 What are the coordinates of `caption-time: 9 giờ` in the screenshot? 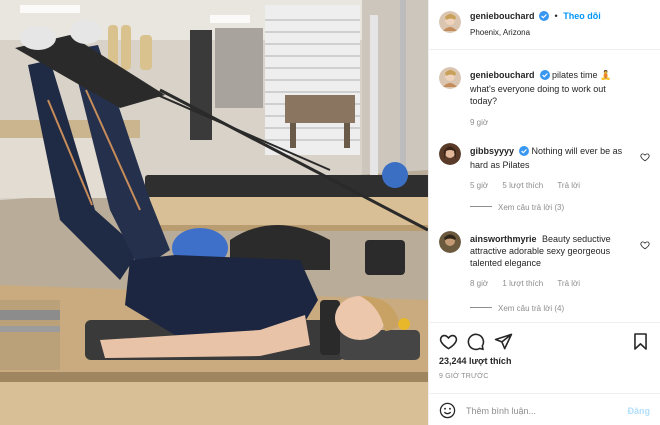 It's located at (479, 122).